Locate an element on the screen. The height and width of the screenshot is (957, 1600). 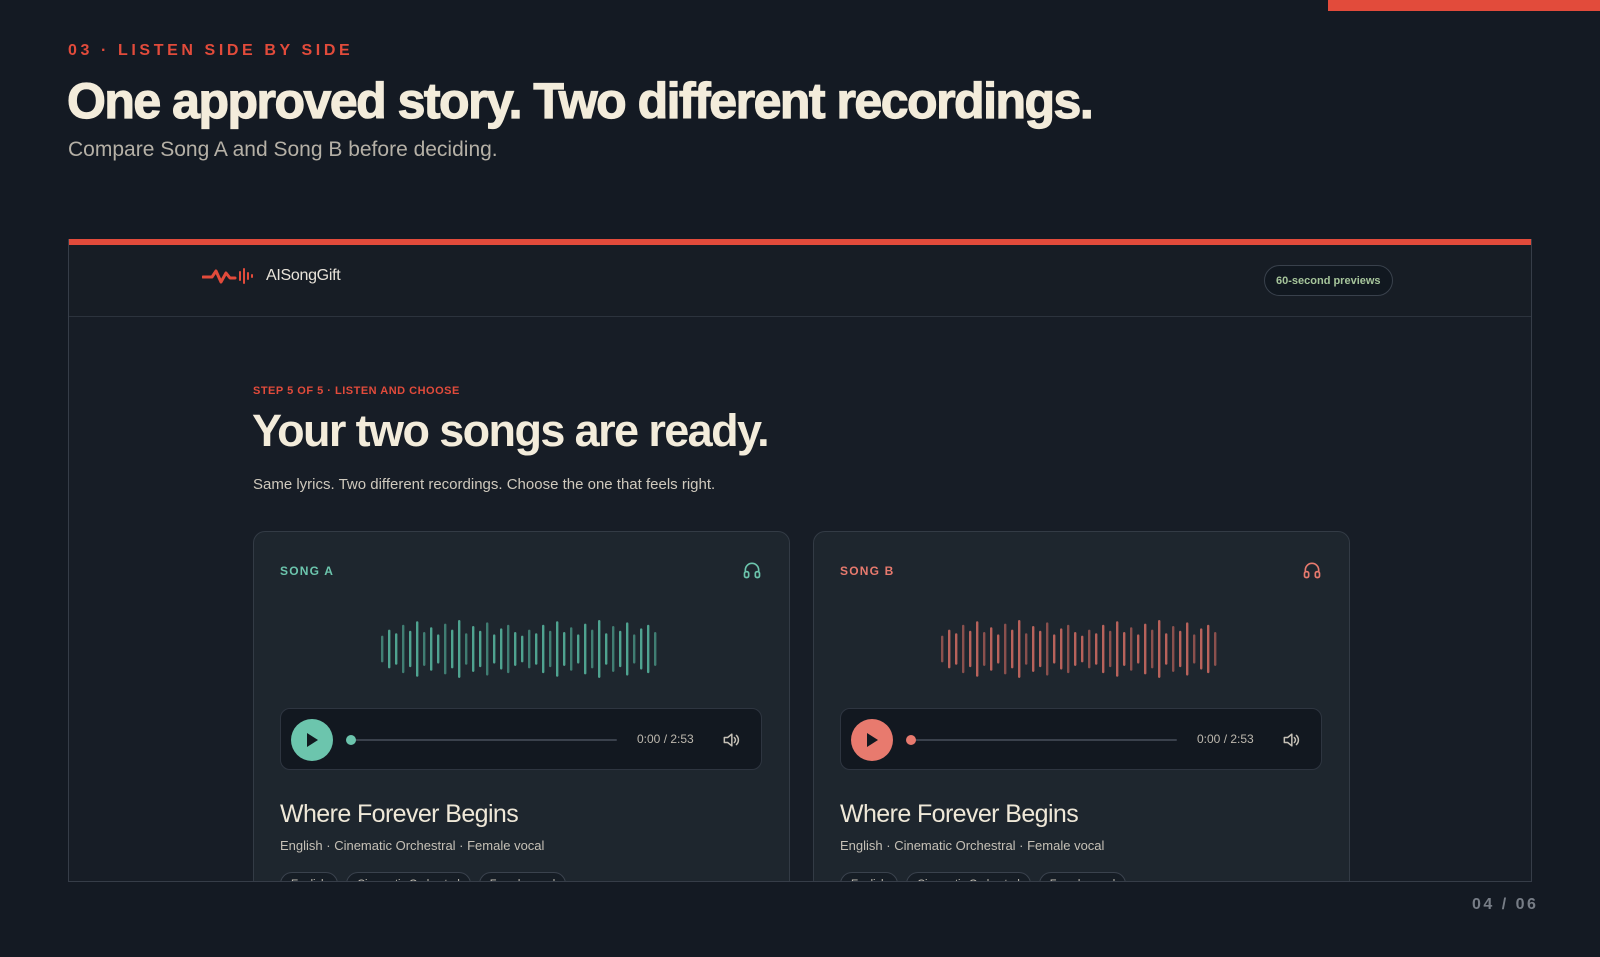
song-title: Where Forever Begins is located at coordinates (399, 814).